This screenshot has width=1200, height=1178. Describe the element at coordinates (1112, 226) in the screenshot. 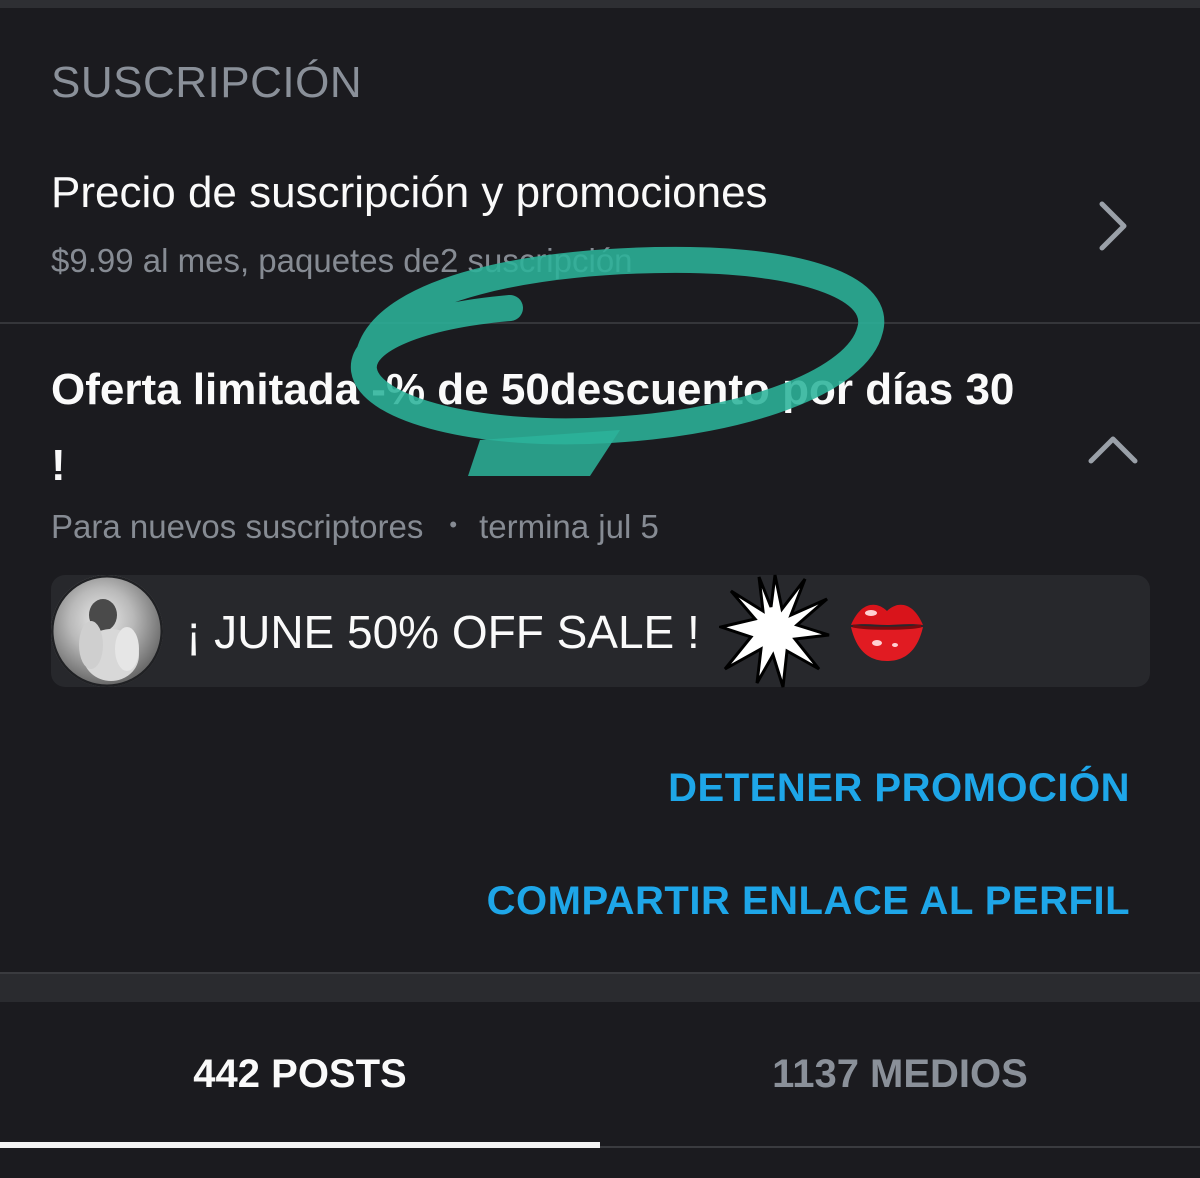

I see `chevron-right-icon` at that location.